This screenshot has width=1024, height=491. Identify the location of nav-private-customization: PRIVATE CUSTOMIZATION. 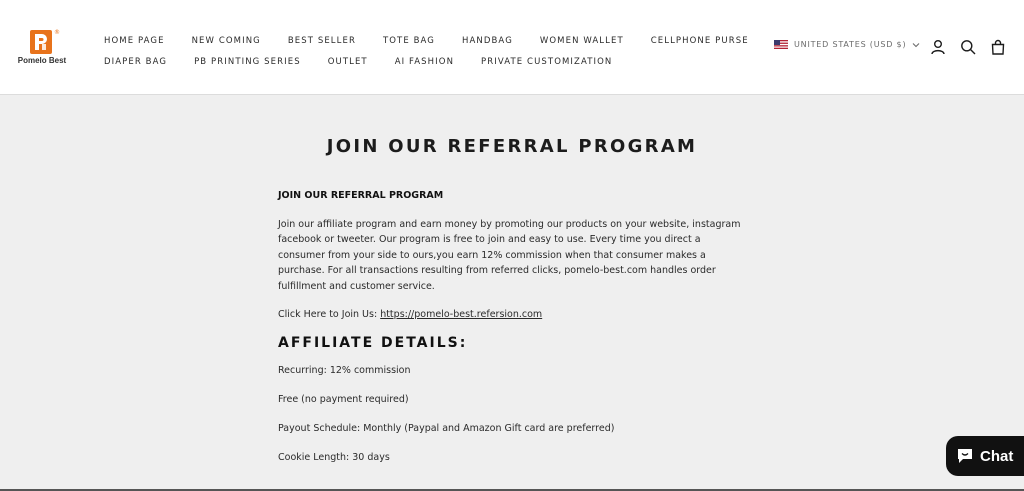
(546, 62).